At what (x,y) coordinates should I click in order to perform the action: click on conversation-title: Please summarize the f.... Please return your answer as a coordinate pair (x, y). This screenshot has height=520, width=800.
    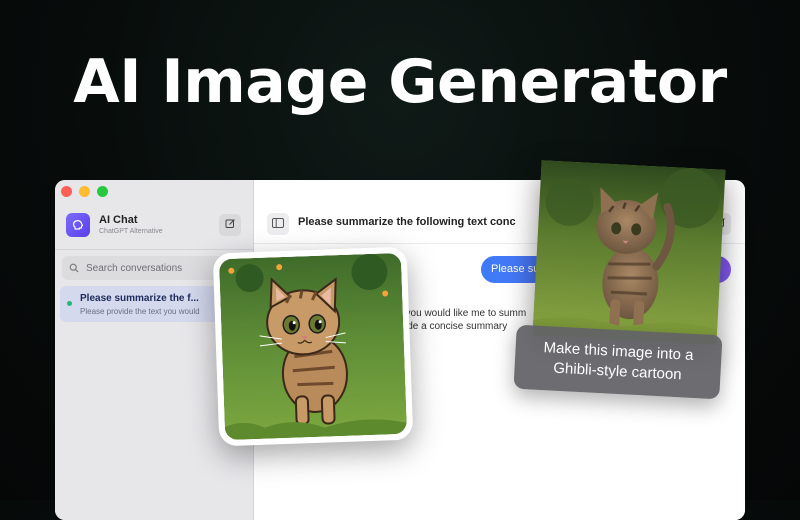
    Looking at the image, I should click on (139, 298).